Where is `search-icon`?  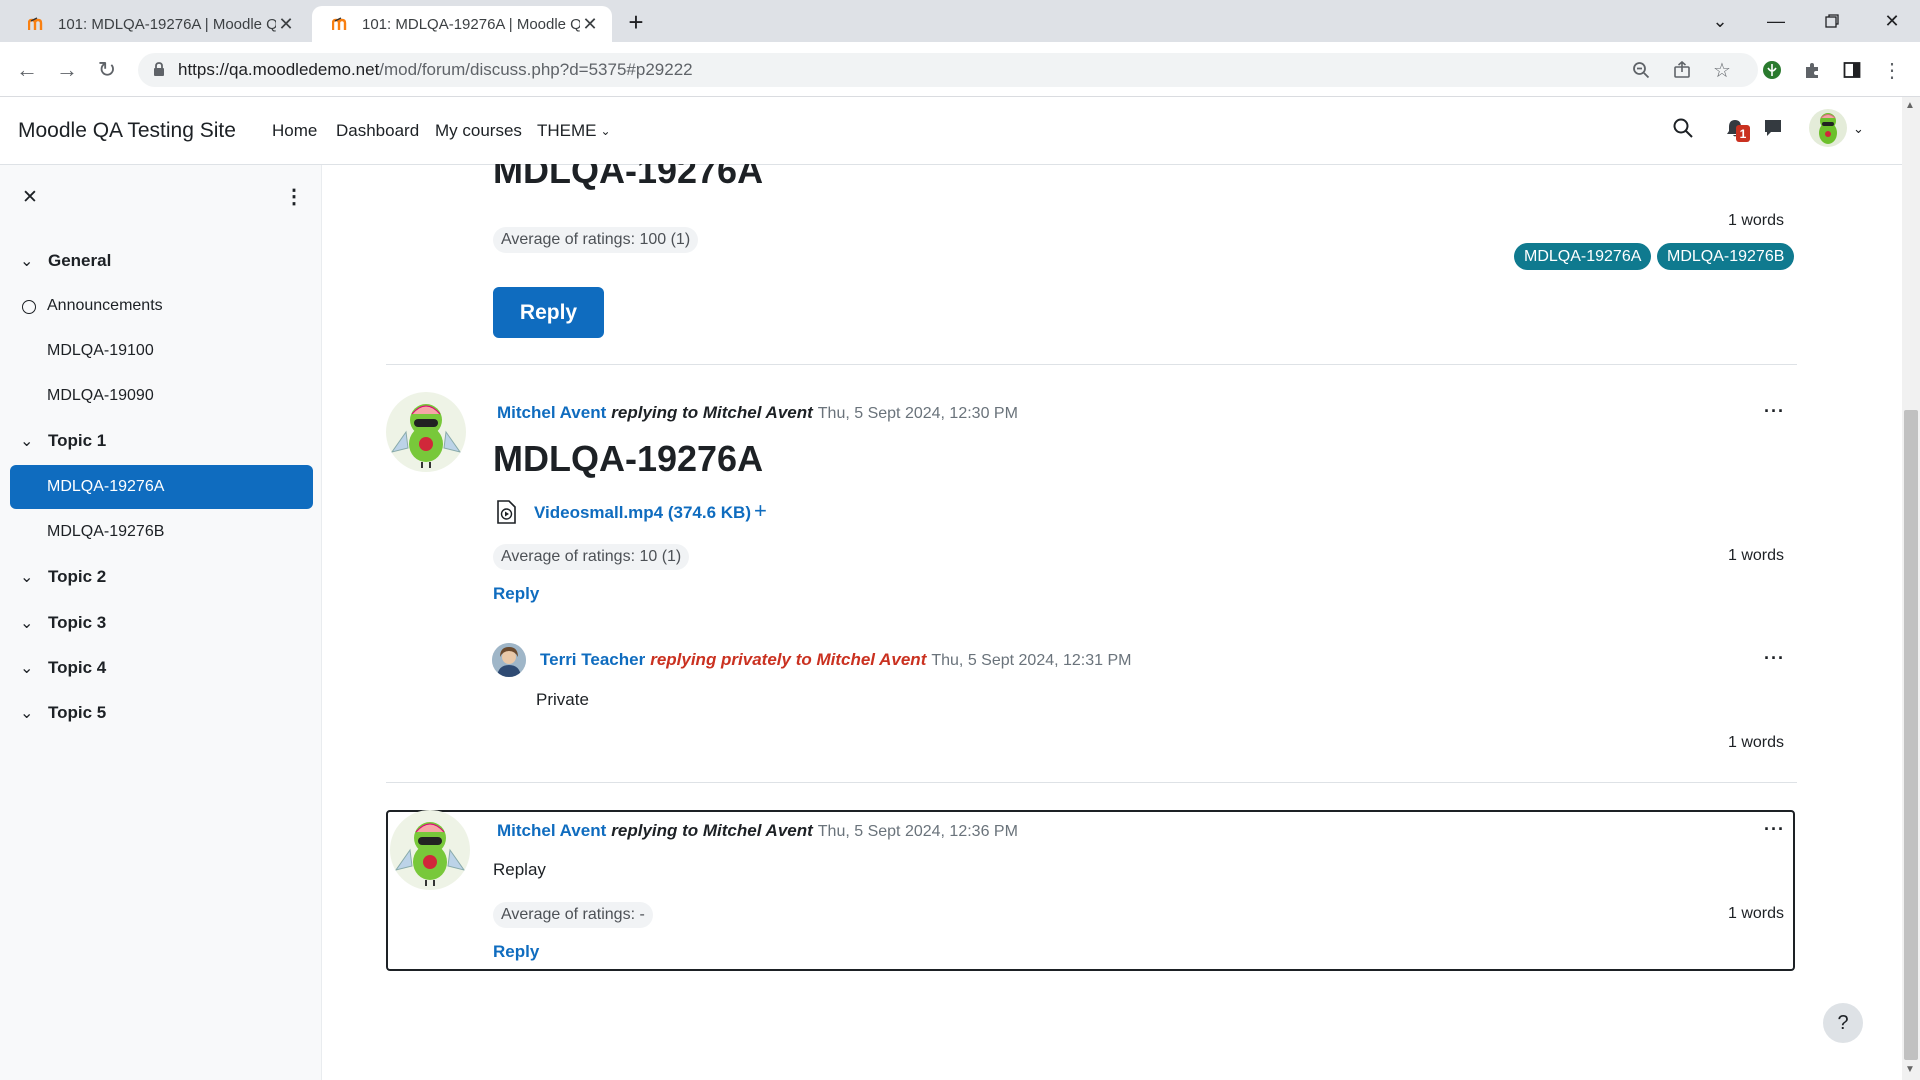 search-icon is located at coordinates (1683, 130).